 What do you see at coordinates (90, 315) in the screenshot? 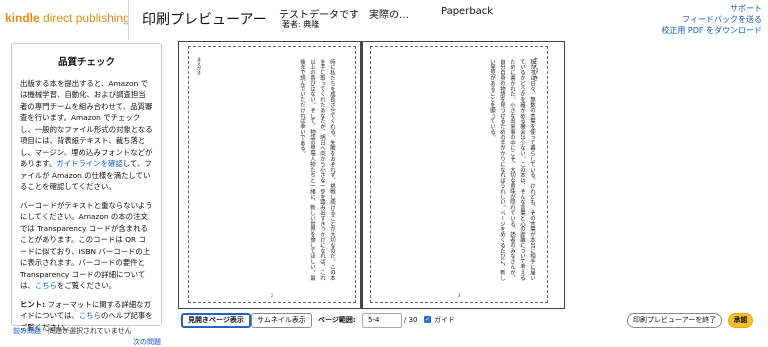
I see `help-article-link: こちら` at bounding box center [90, 315].